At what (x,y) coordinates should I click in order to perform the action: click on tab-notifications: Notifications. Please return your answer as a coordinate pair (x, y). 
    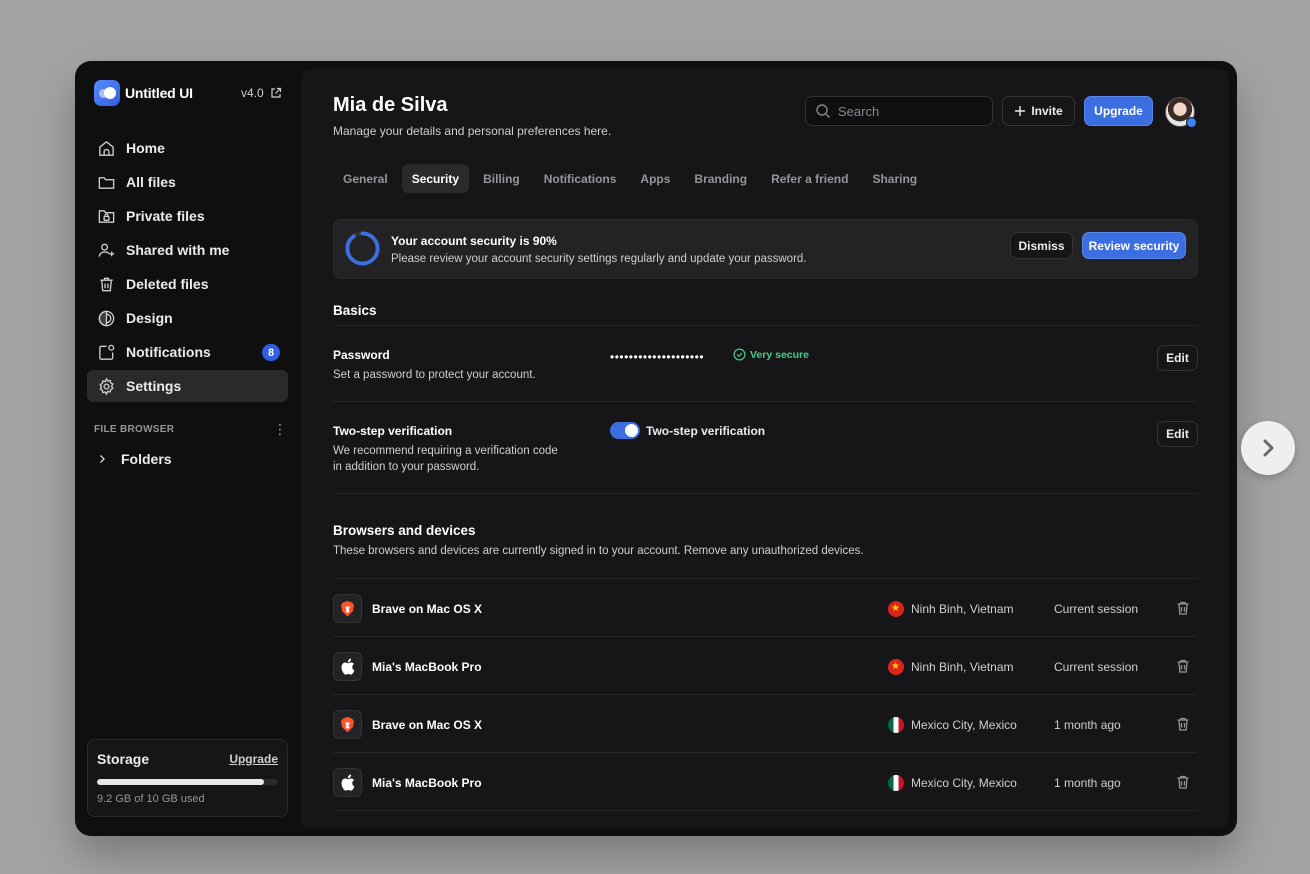
    Looking at the image, I should click on (580, 178).